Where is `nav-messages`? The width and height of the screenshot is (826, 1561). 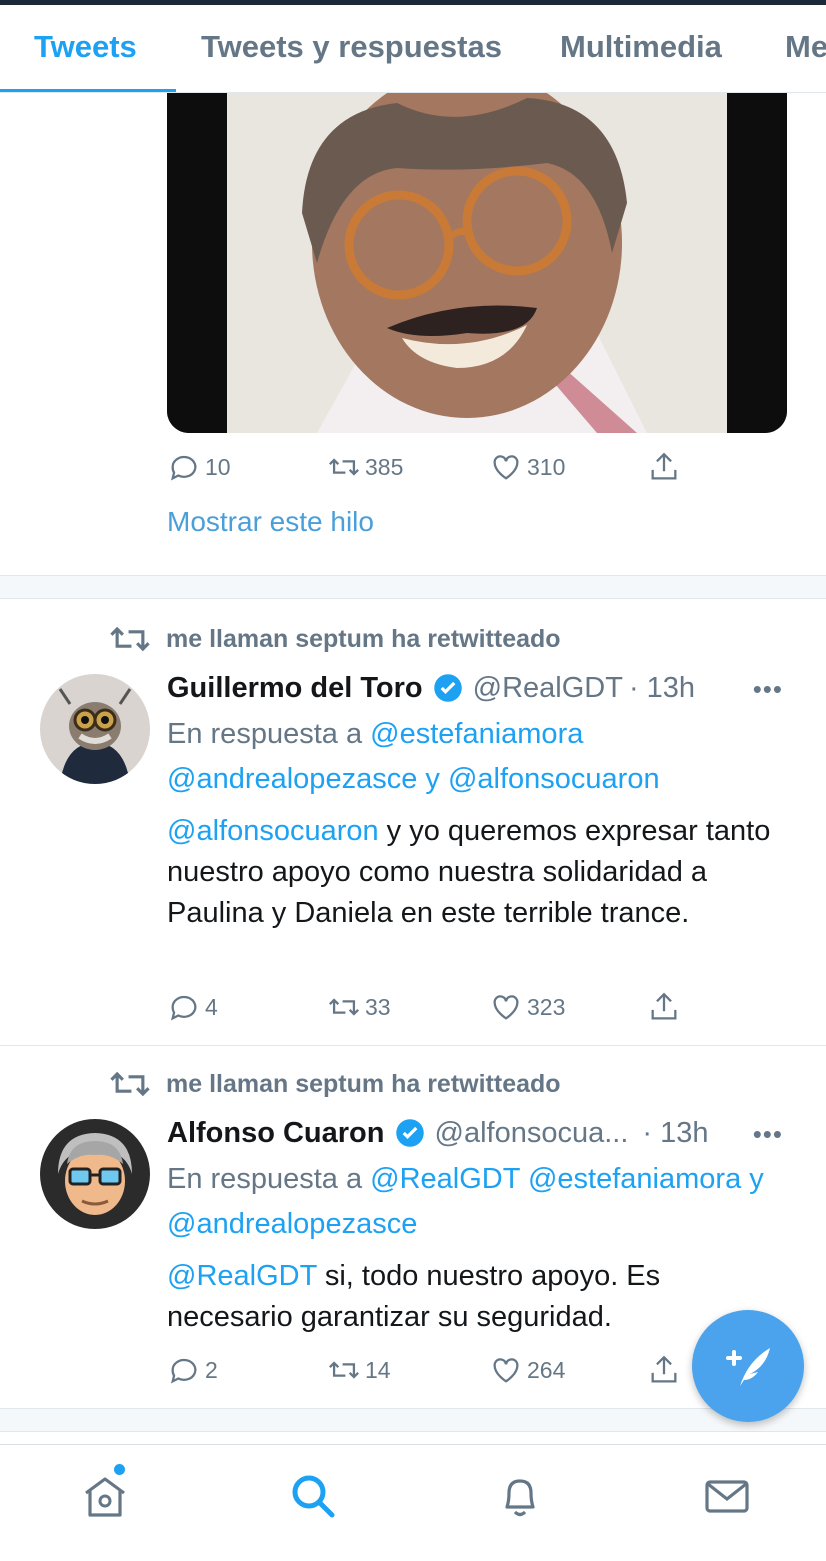
nav-messages is located at coordinates (727, 1496).